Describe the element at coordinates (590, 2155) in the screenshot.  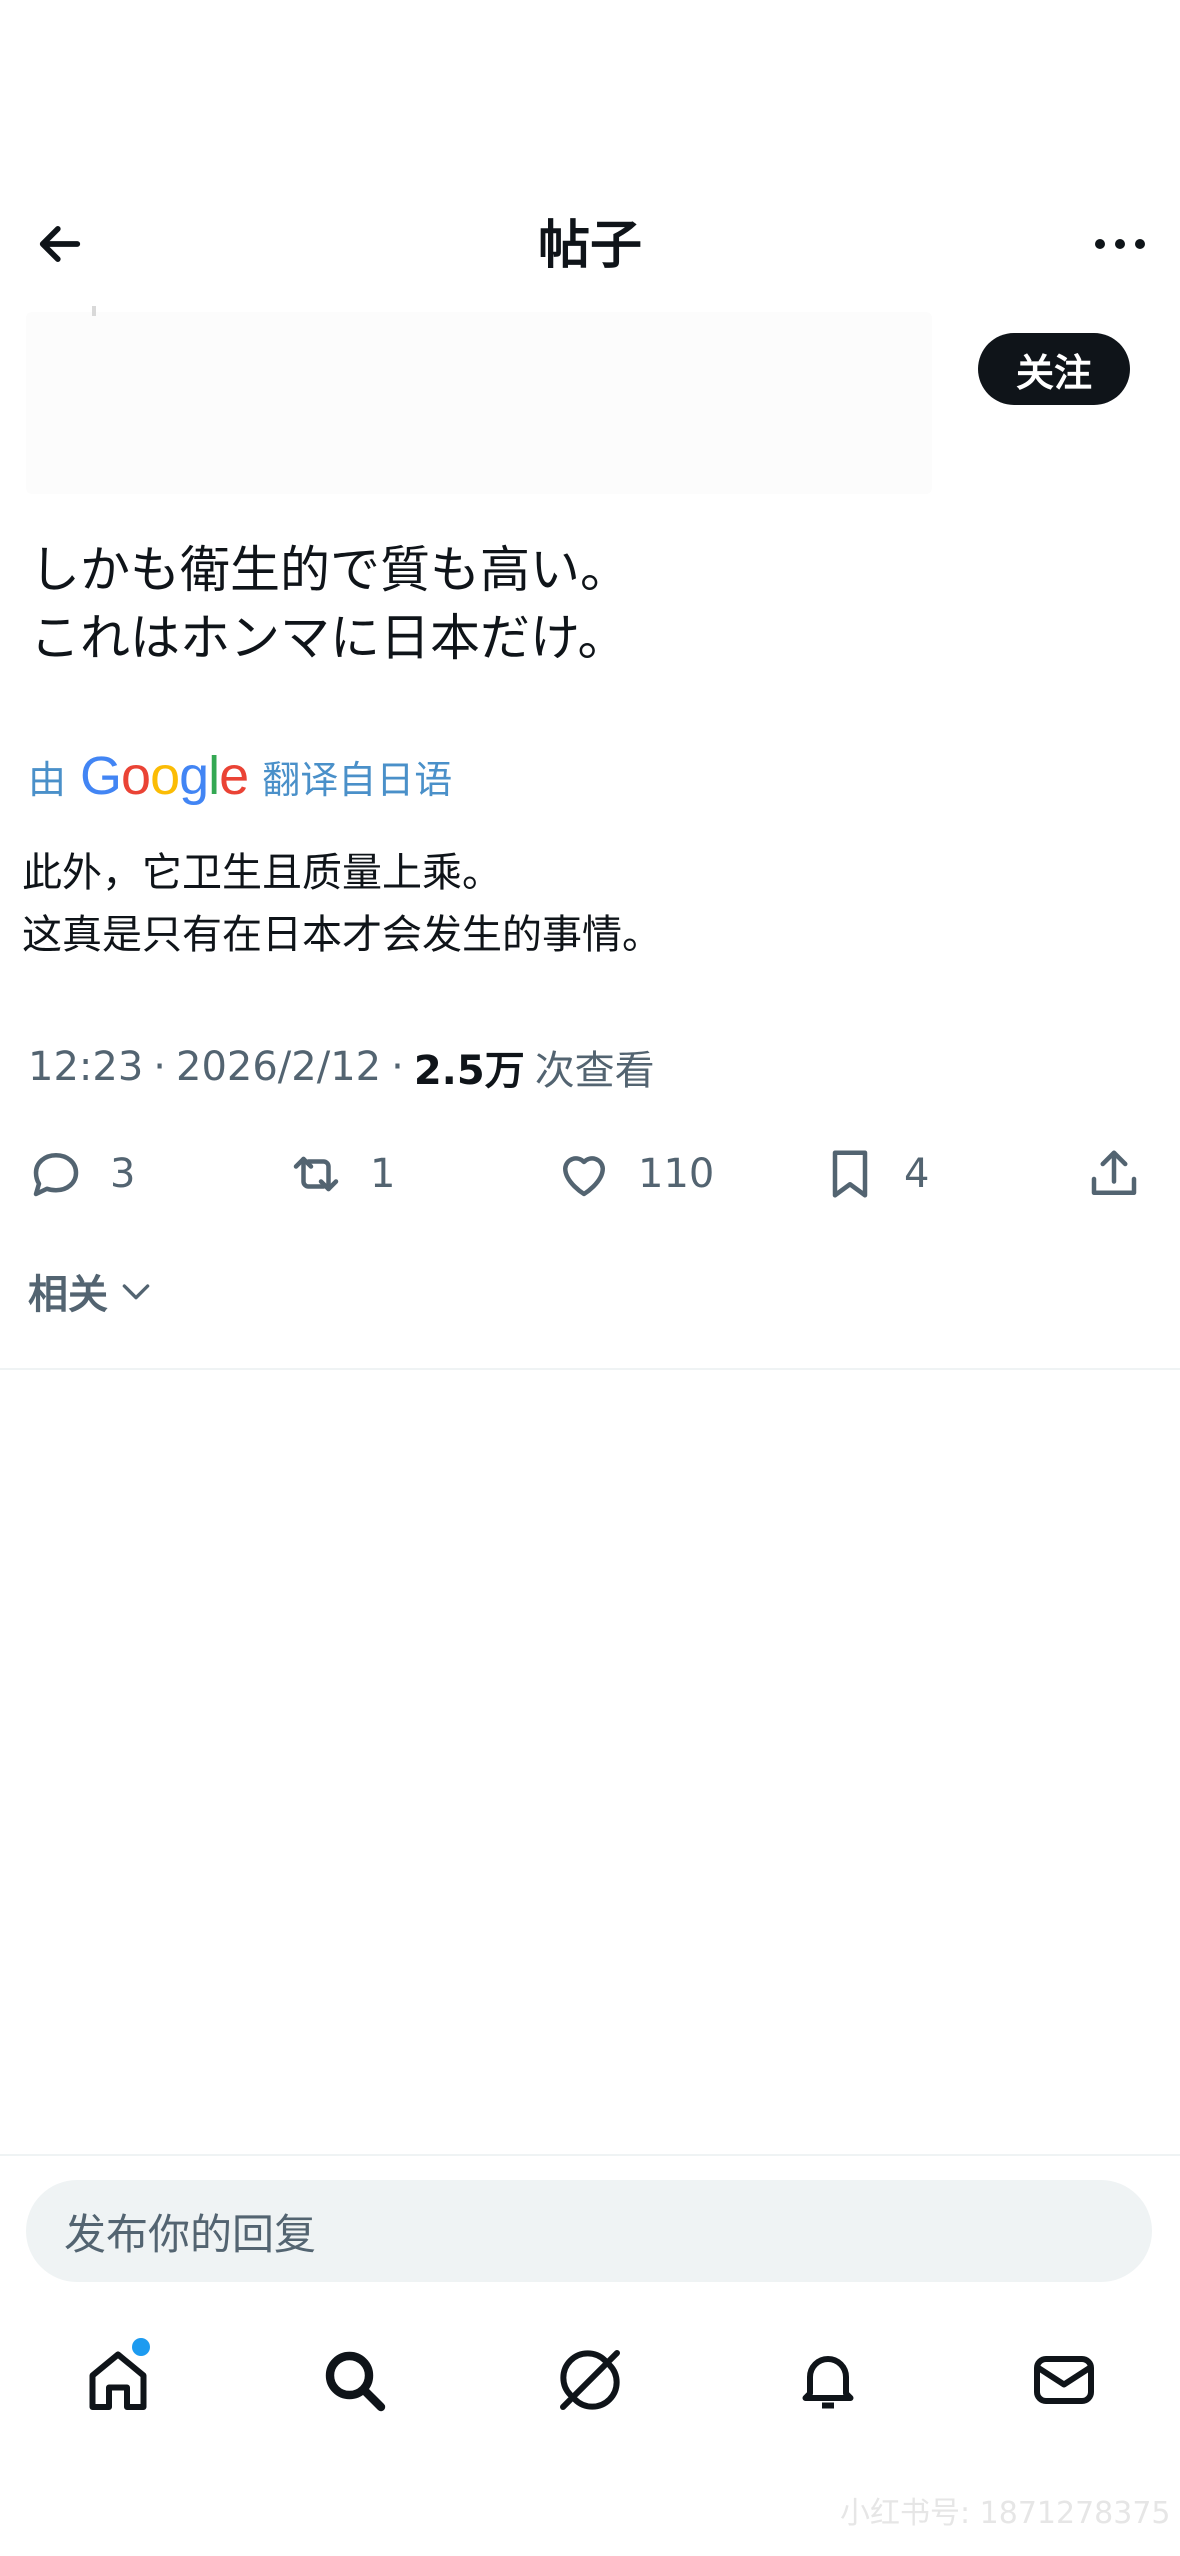
I see `composer-divider` at that location.